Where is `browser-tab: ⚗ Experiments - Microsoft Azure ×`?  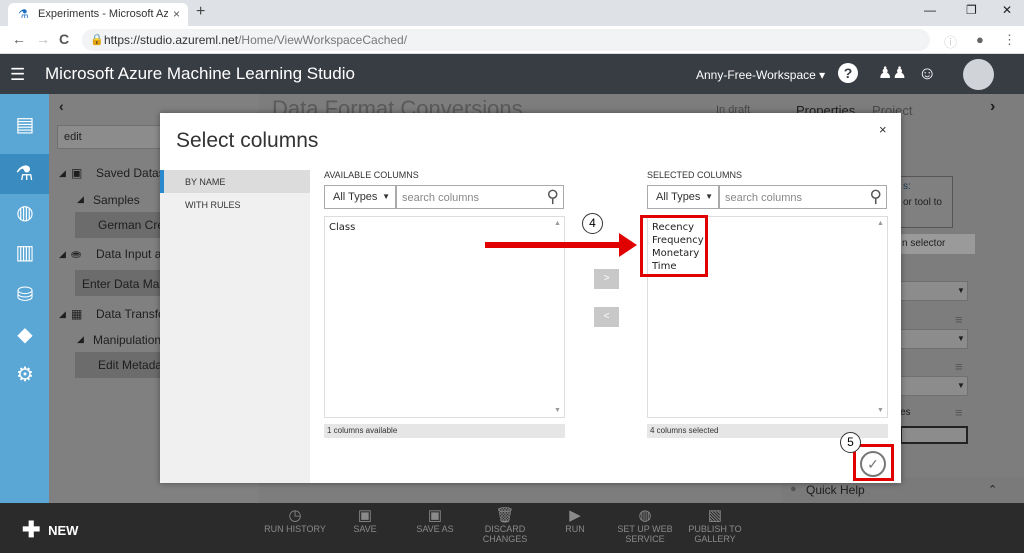 browser-tab: ⚗ Experiments - Microsoft Azure × is located at coordinates (98, 14).